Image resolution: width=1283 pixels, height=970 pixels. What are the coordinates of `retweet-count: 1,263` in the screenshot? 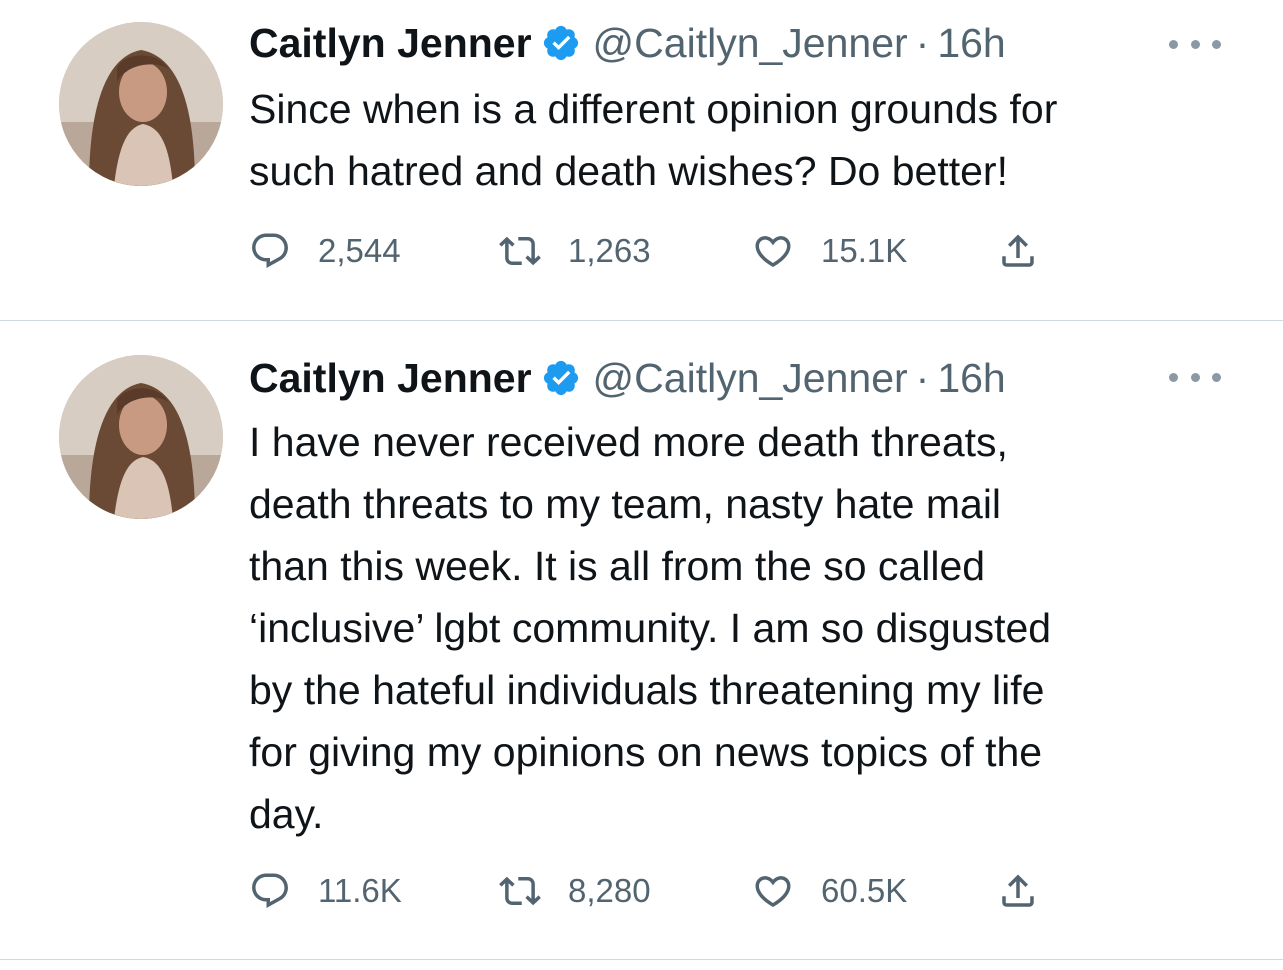 It's located at (609, 250).